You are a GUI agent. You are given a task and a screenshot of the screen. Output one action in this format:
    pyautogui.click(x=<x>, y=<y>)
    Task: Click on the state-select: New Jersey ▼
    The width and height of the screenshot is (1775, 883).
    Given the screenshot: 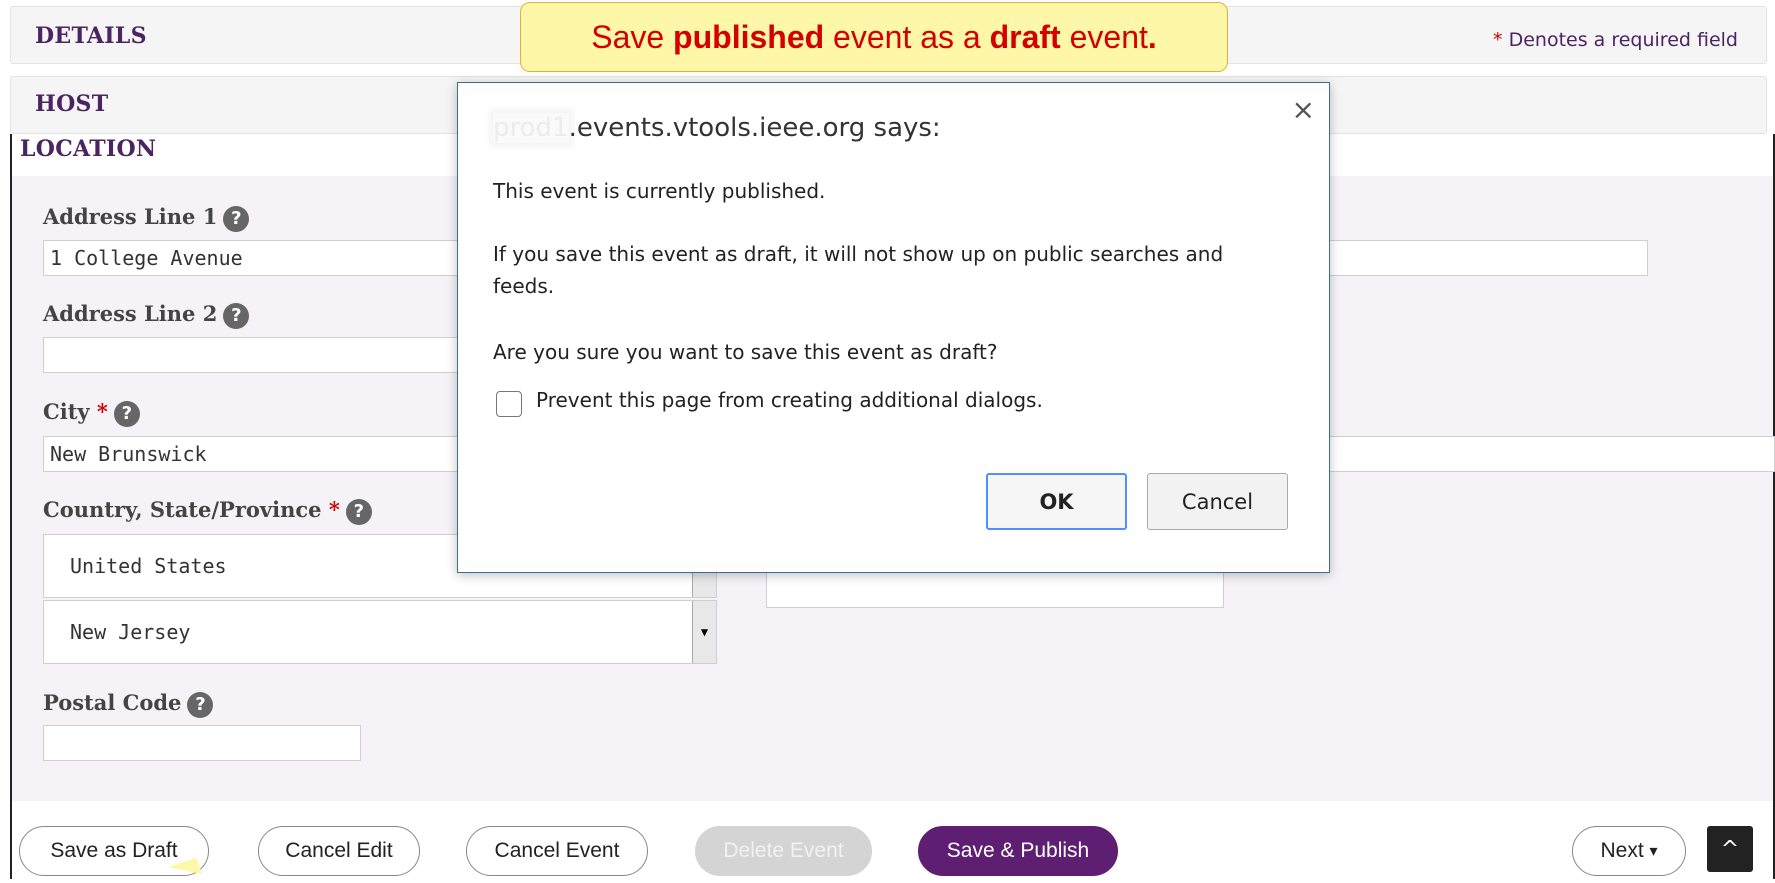 What is the action you would take?
    pyautogui.click(x=380, y=632)
    